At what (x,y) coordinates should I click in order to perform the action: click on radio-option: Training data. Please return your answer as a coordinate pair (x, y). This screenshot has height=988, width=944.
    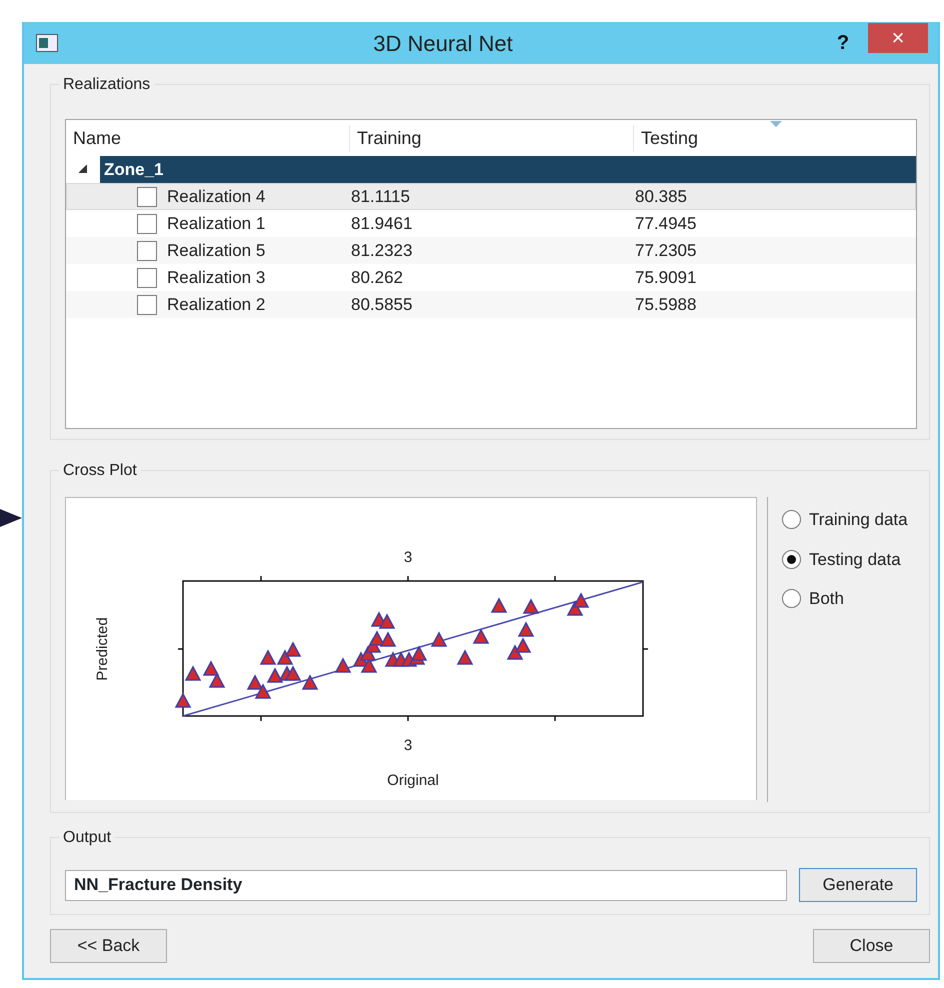
    Looking at the image, I should click on (845, 519).